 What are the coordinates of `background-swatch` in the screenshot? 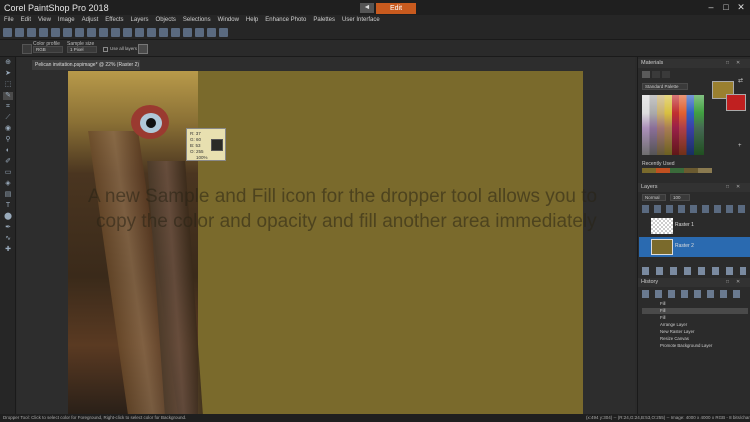 It's located at (736, 102).